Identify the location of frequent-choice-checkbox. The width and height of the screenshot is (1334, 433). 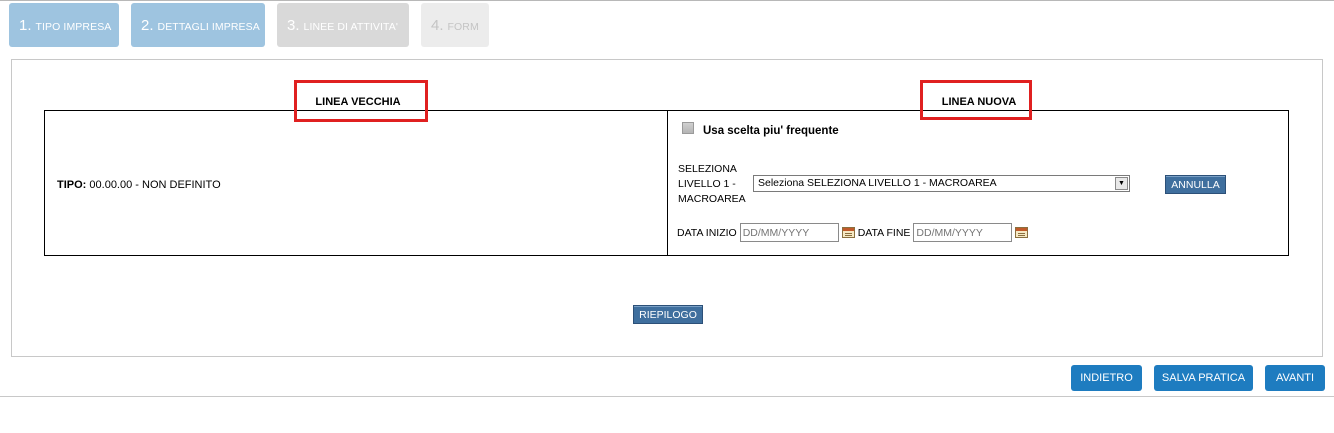
(688, 128).